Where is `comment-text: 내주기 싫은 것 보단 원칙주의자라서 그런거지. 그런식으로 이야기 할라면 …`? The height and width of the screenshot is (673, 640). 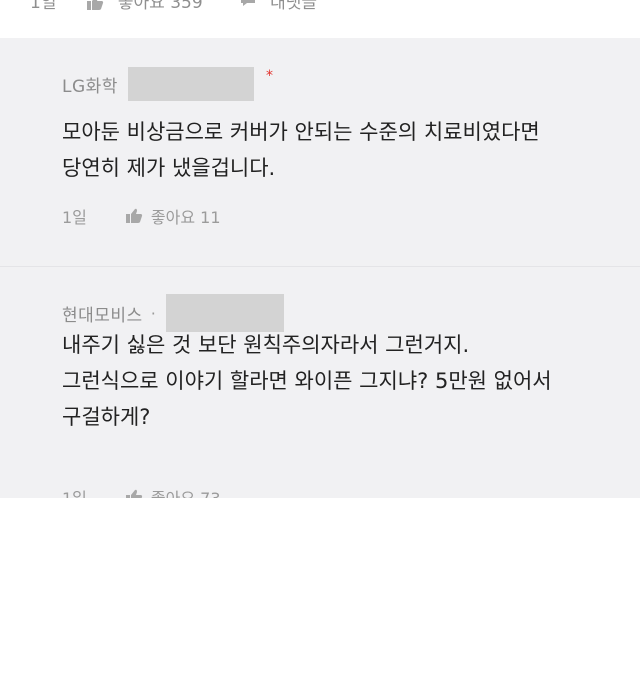 comment-text: 내주기 싫은 것 보단 원칙주의자라서 그런거지. 그런식으로 이야기 할라면 … is located at coordinates (307, 381).